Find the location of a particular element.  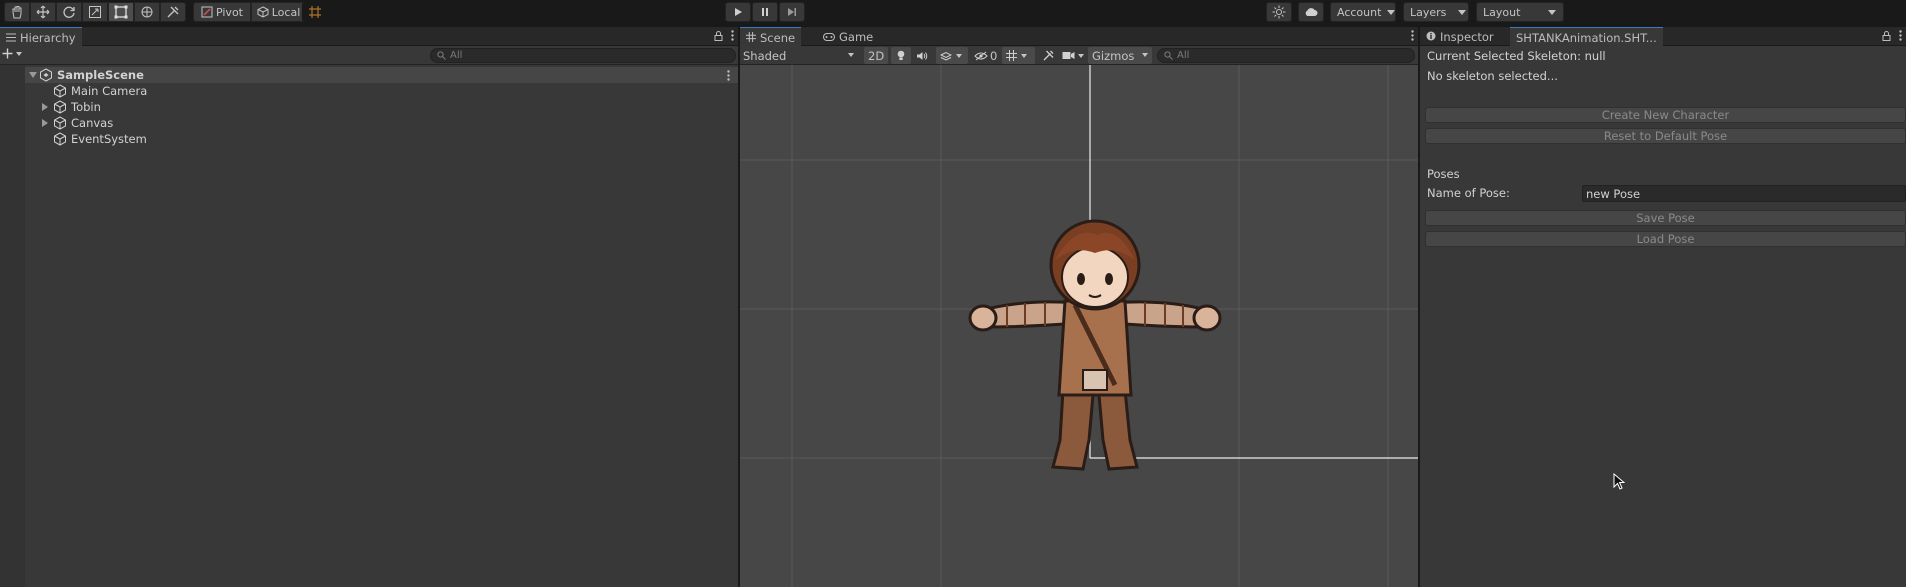

scene-search-placeholder: All is located at coordinates (1183, 55).